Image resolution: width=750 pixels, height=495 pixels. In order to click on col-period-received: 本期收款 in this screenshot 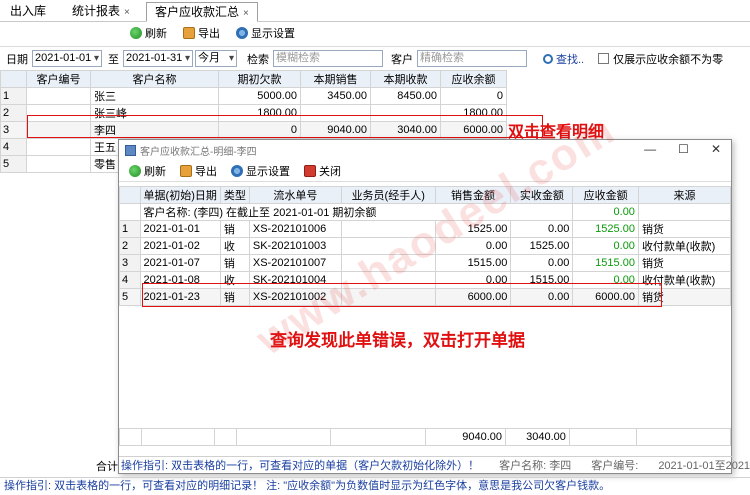, I will do `click(405, 79)`.